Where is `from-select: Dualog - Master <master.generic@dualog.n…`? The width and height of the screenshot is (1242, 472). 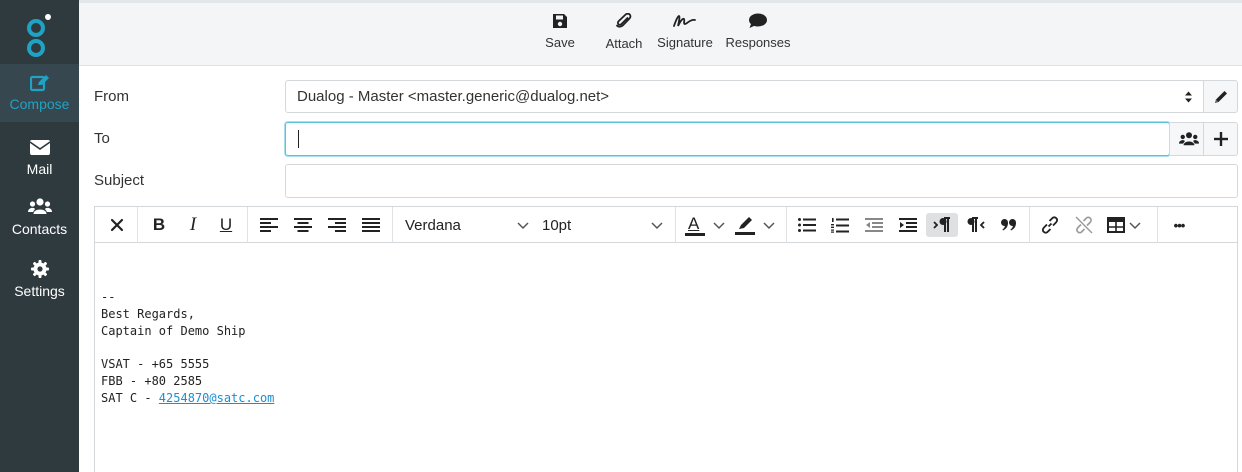
from-select: Dualog - Master <master.generic@dualog.n… is located at coordinates (744, 96).